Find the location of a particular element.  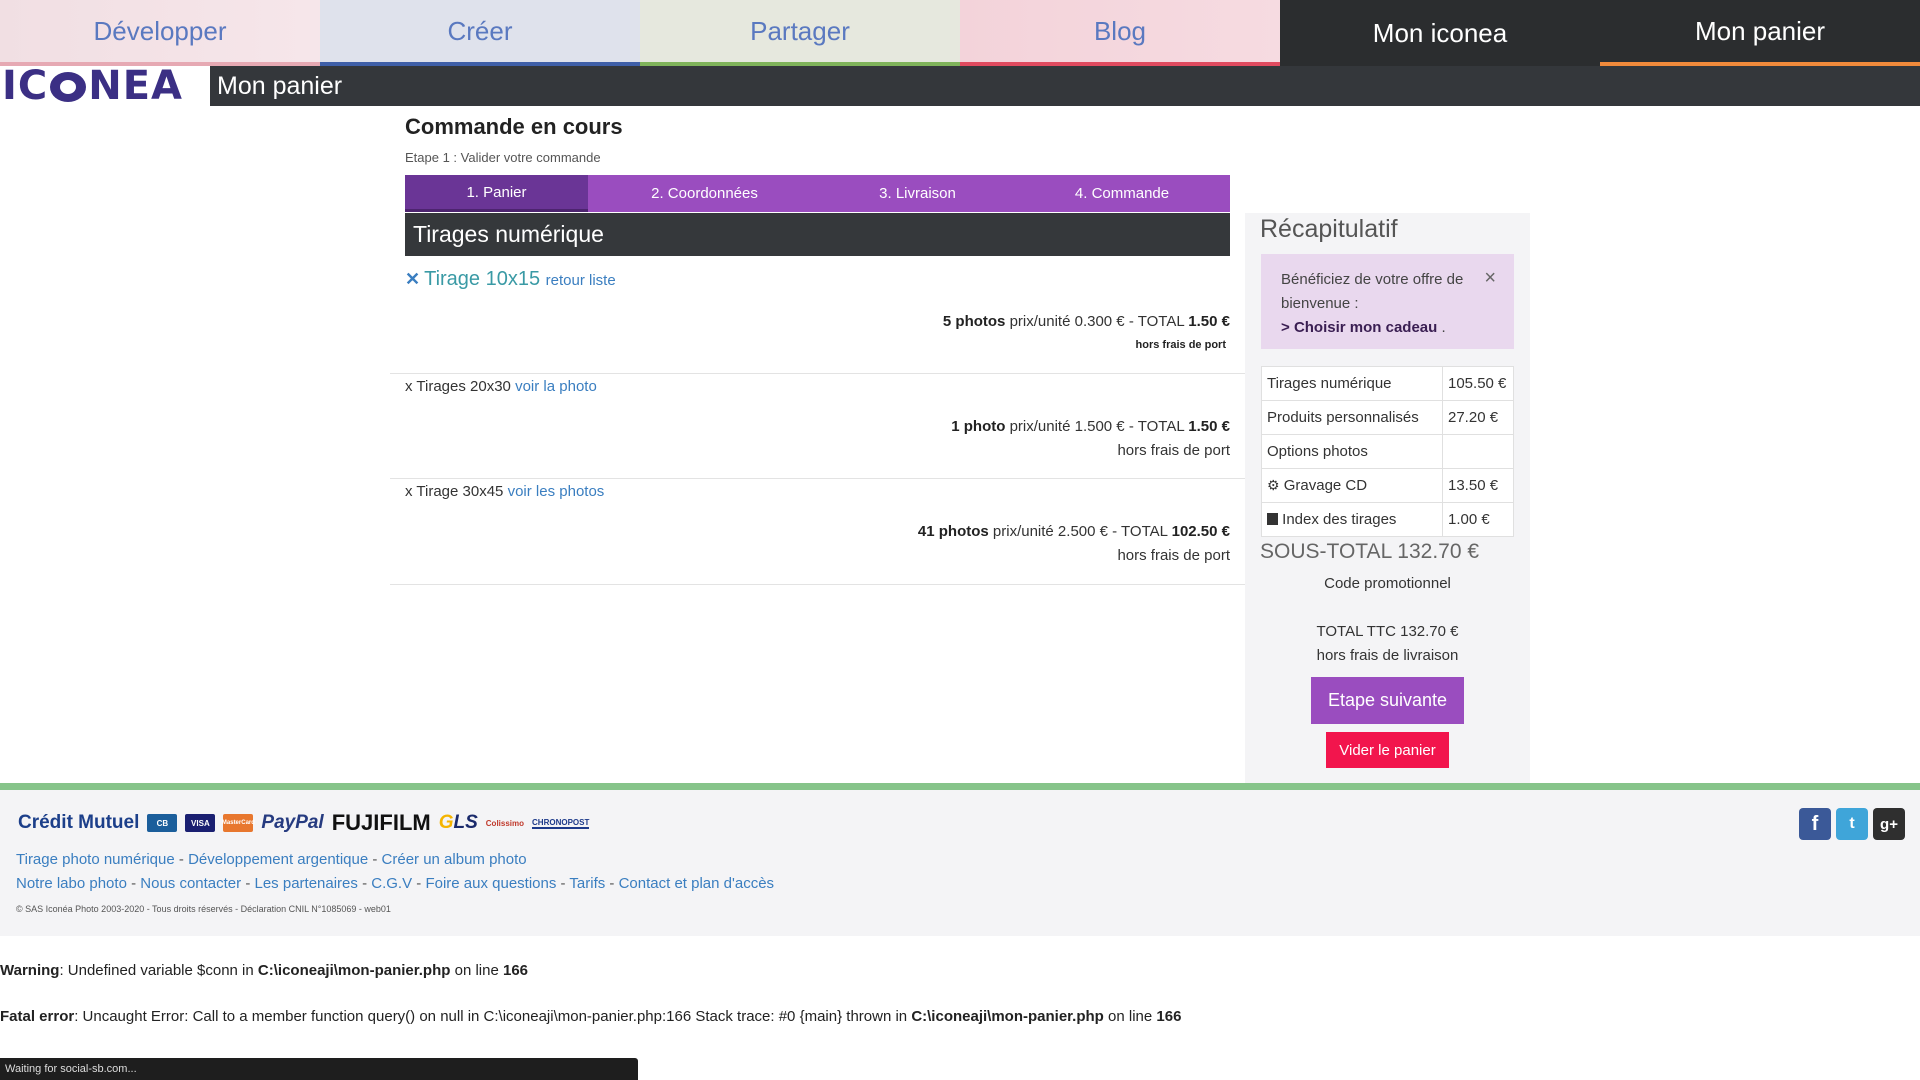

item-unit-price: prix/unité 2.500 € - TOTAL is located at coordinates (1080, 531).